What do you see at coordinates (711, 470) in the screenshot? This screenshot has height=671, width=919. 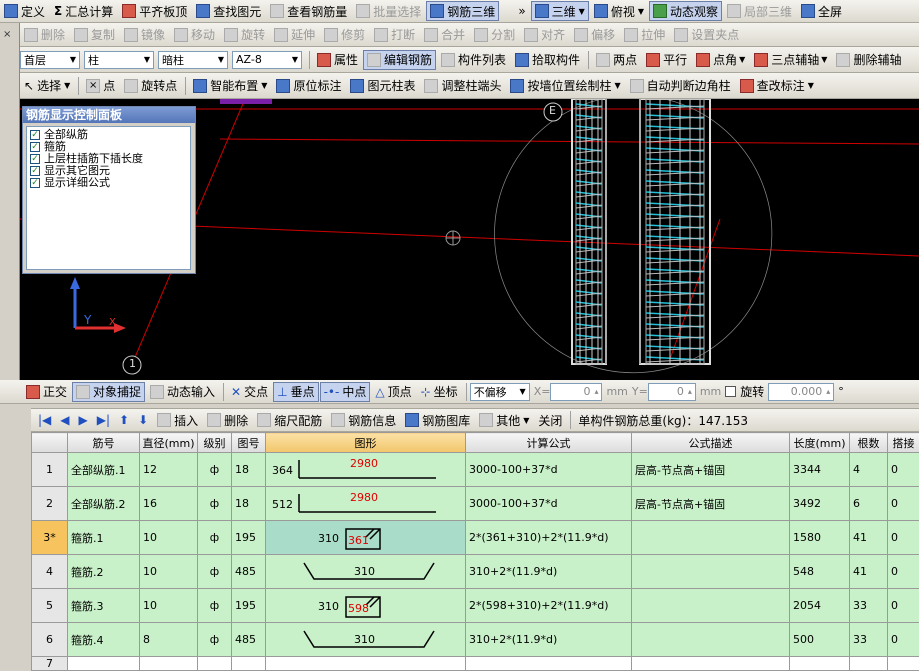 I see `cell-description: 层高-节点高+锚固` at bounding box center [711, 470].